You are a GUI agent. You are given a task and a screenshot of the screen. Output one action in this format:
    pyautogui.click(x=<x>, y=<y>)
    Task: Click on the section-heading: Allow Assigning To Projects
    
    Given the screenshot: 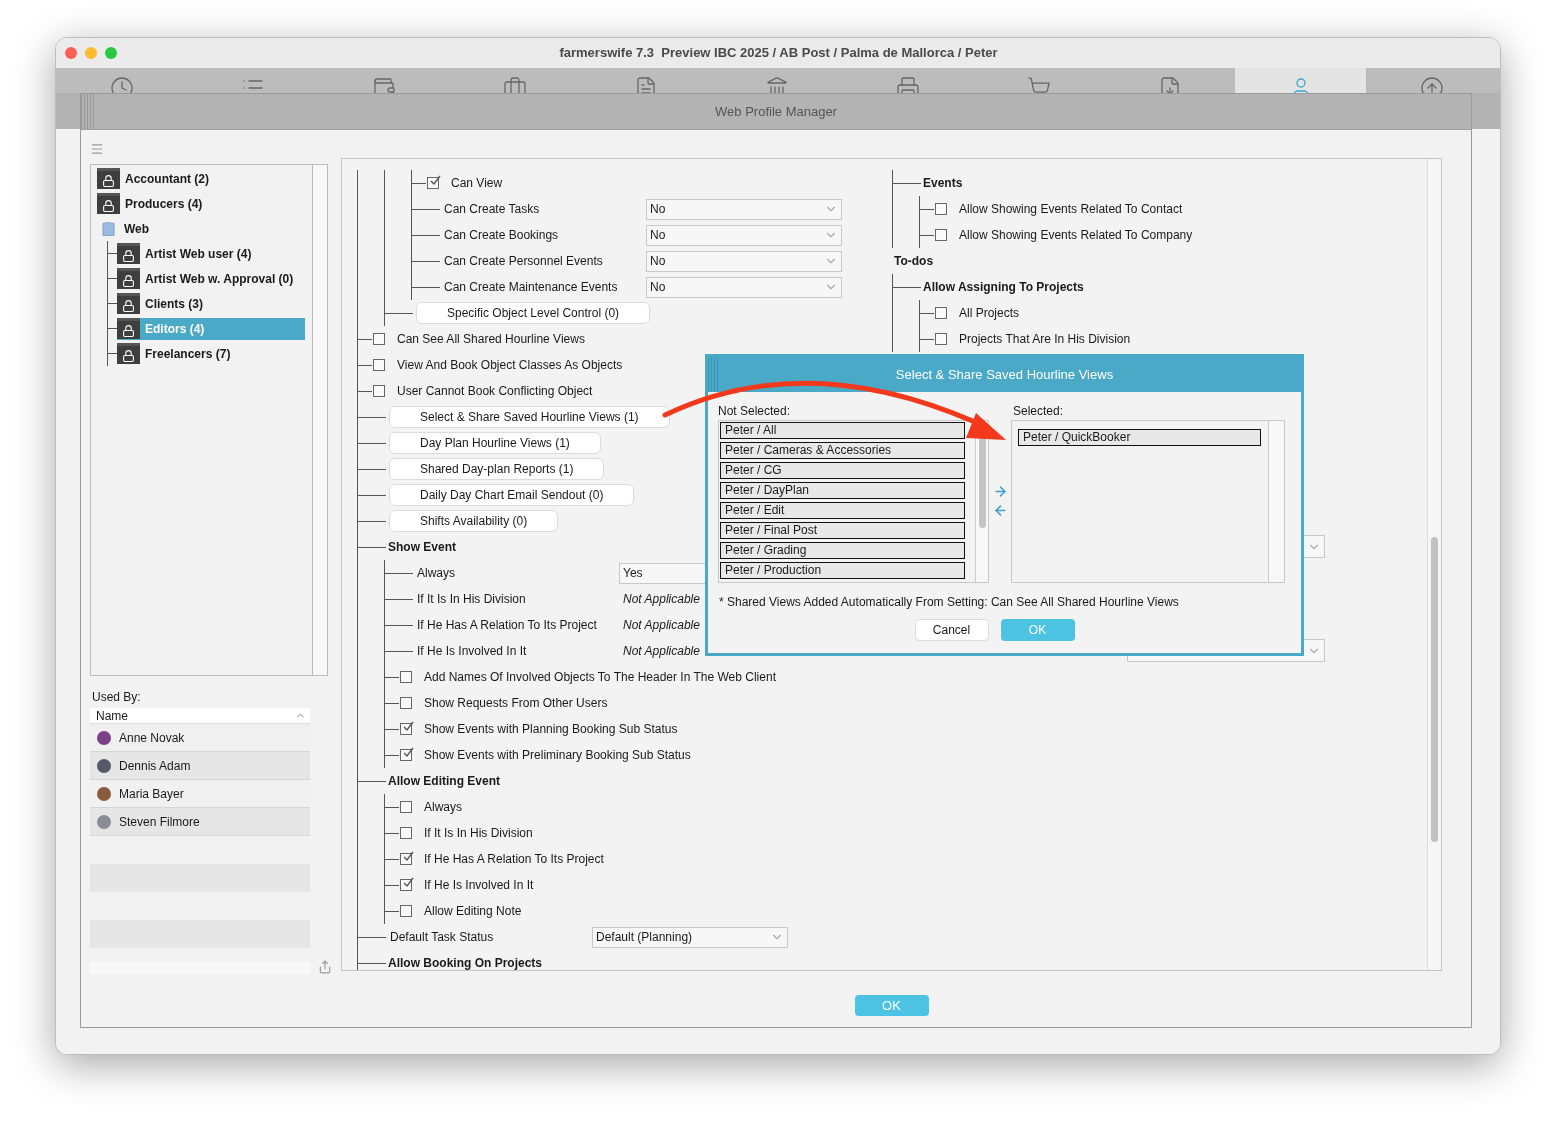 What is the action you would take?
    pyautogui.click(x=1003, y=287)
    